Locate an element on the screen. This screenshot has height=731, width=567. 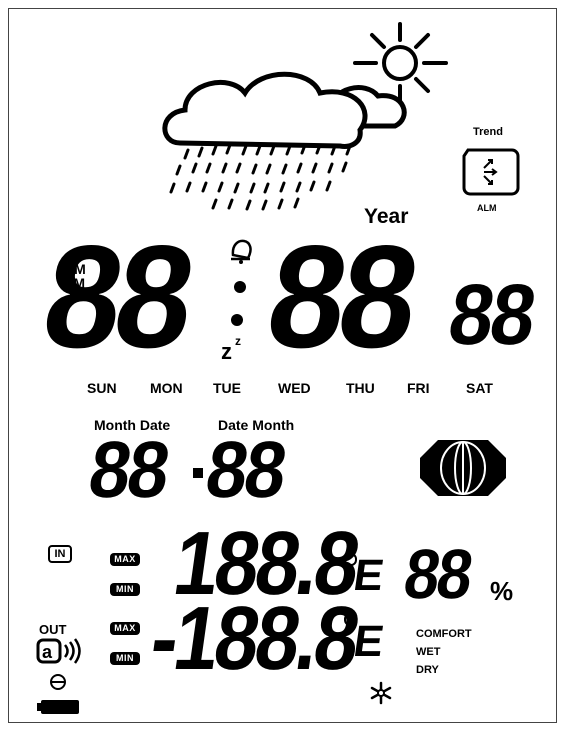
comfort-label: COMFORT is located at coordinates (444, 634).